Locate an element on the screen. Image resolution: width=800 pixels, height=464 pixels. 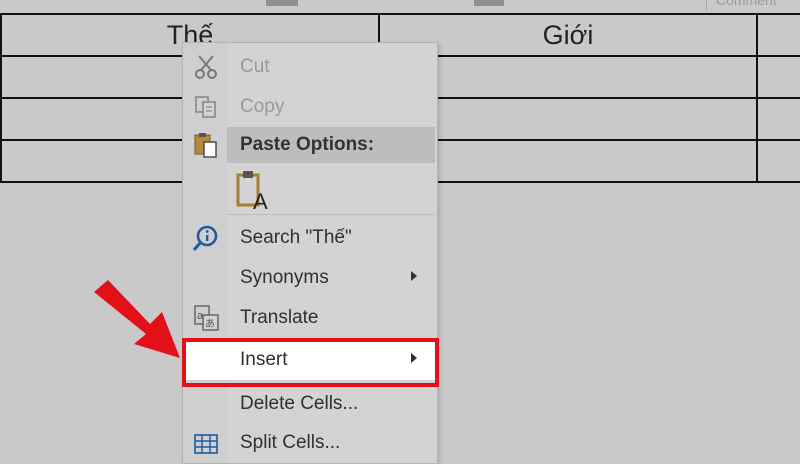
comment-button: Comment is located at coordinates (746, 4).